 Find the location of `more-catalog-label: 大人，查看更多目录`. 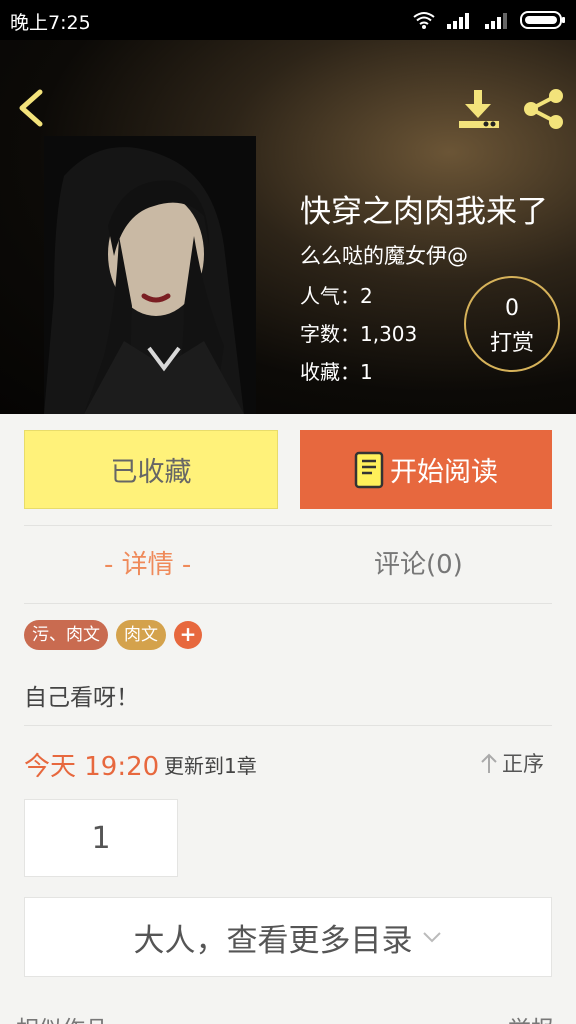

more-catalog-label: 大人，查看更多目录 is located at coordinates (273, 940).